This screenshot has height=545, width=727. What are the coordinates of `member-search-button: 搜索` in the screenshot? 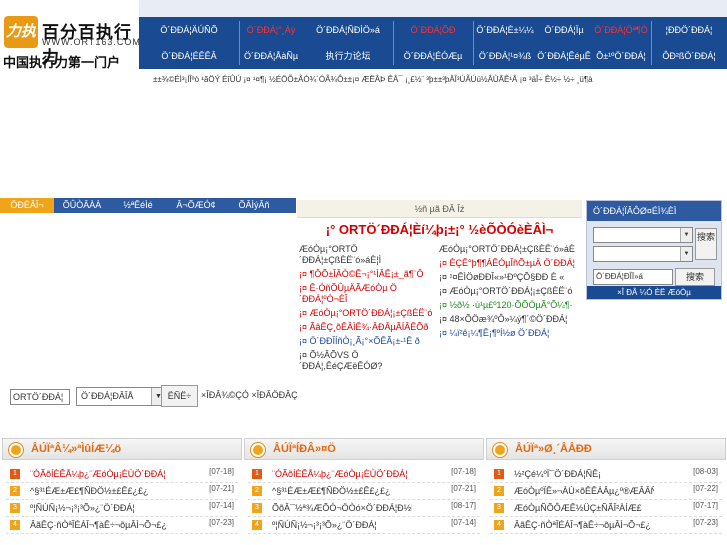 It's located at (706, 244).